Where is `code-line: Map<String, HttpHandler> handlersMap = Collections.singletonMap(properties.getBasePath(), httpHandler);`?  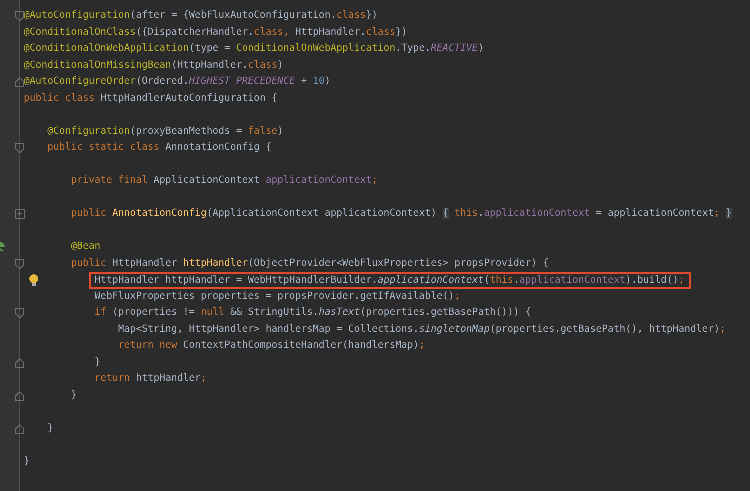
code-line: Map<String, HttpHandler> handlersMap = Collections.singletonMap(properties.getBasePath(), httpHandler); is located at coordinates (421, 329).